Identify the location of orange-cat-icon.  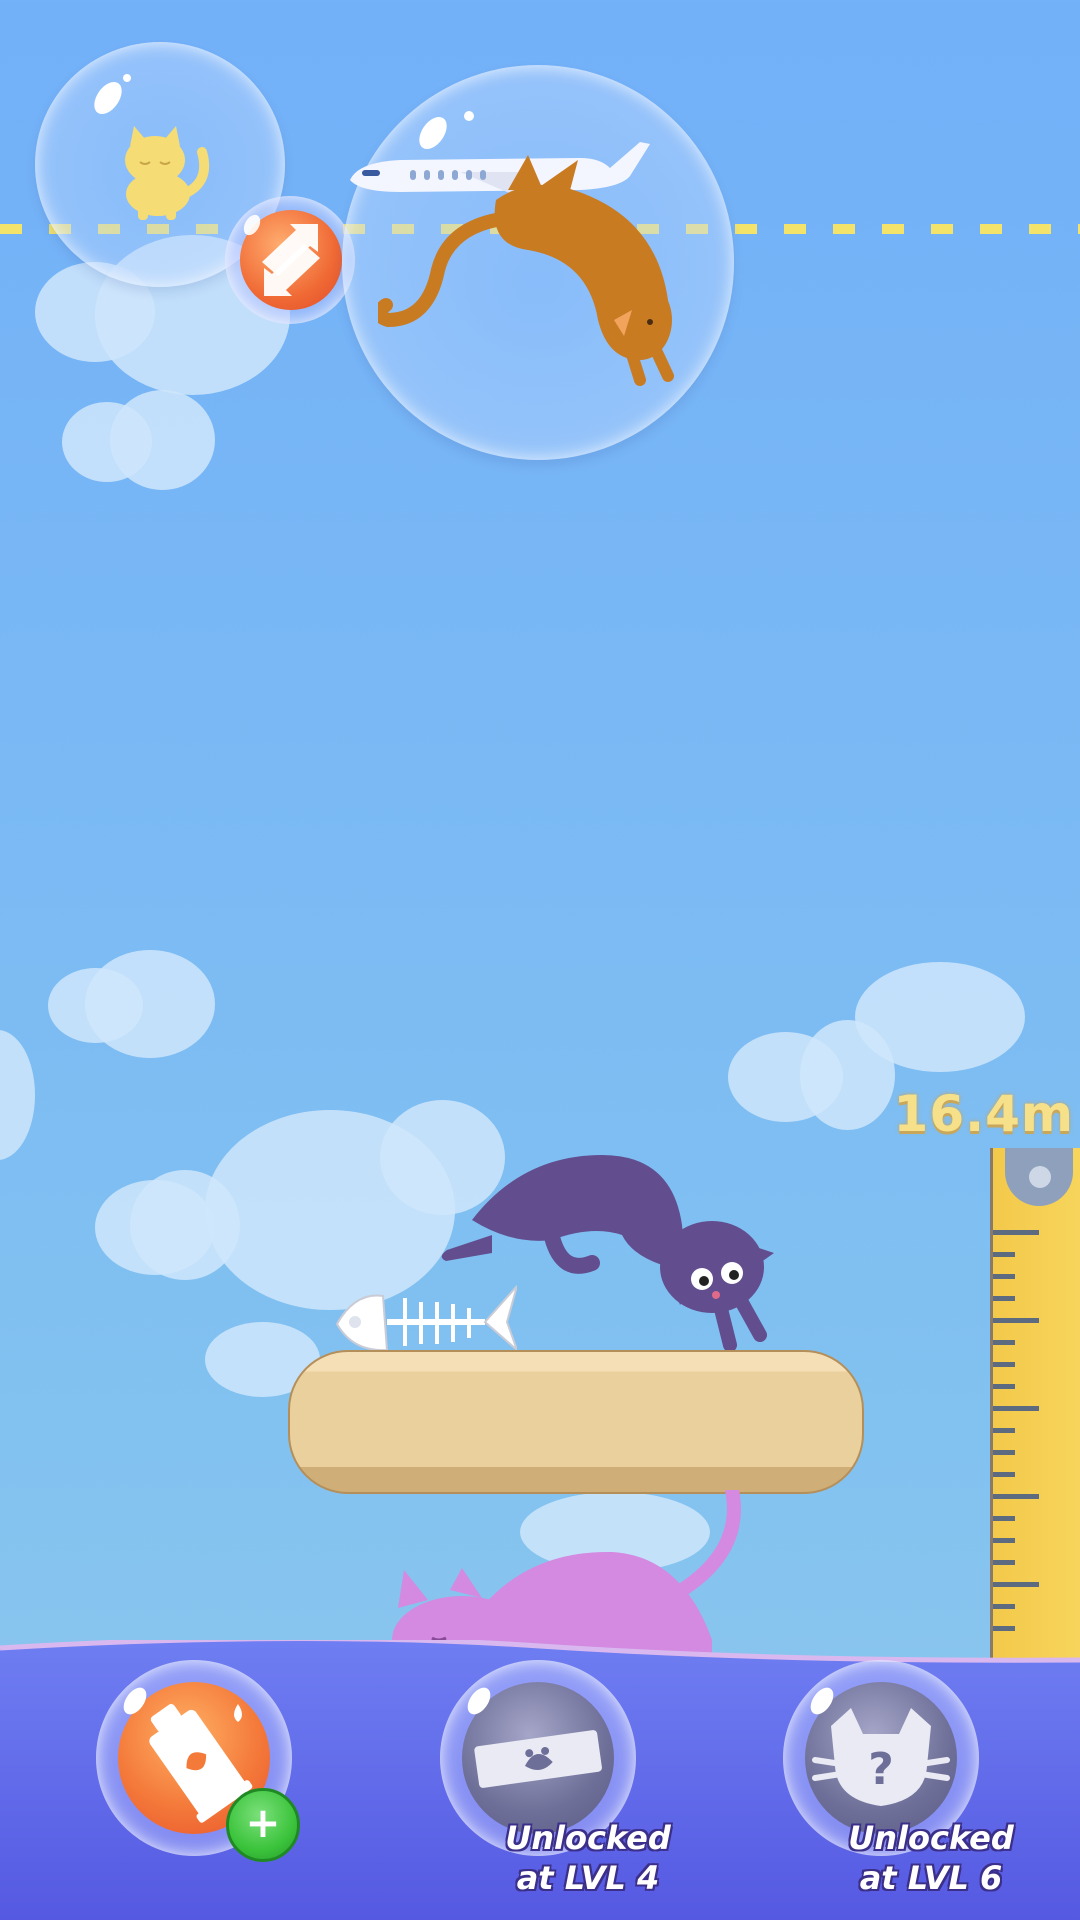
(526, 270).